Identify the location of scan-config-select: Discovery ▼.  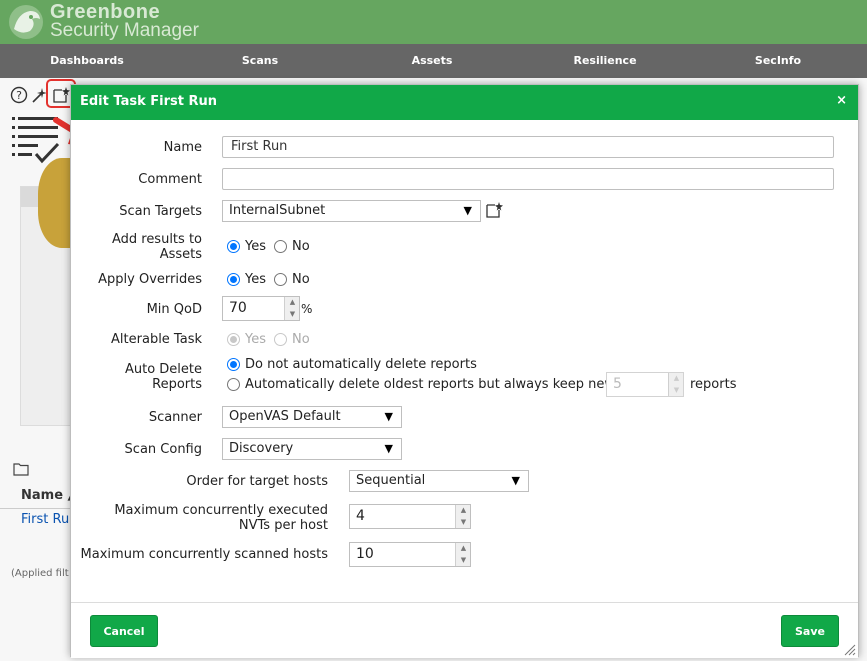
(312, 449).